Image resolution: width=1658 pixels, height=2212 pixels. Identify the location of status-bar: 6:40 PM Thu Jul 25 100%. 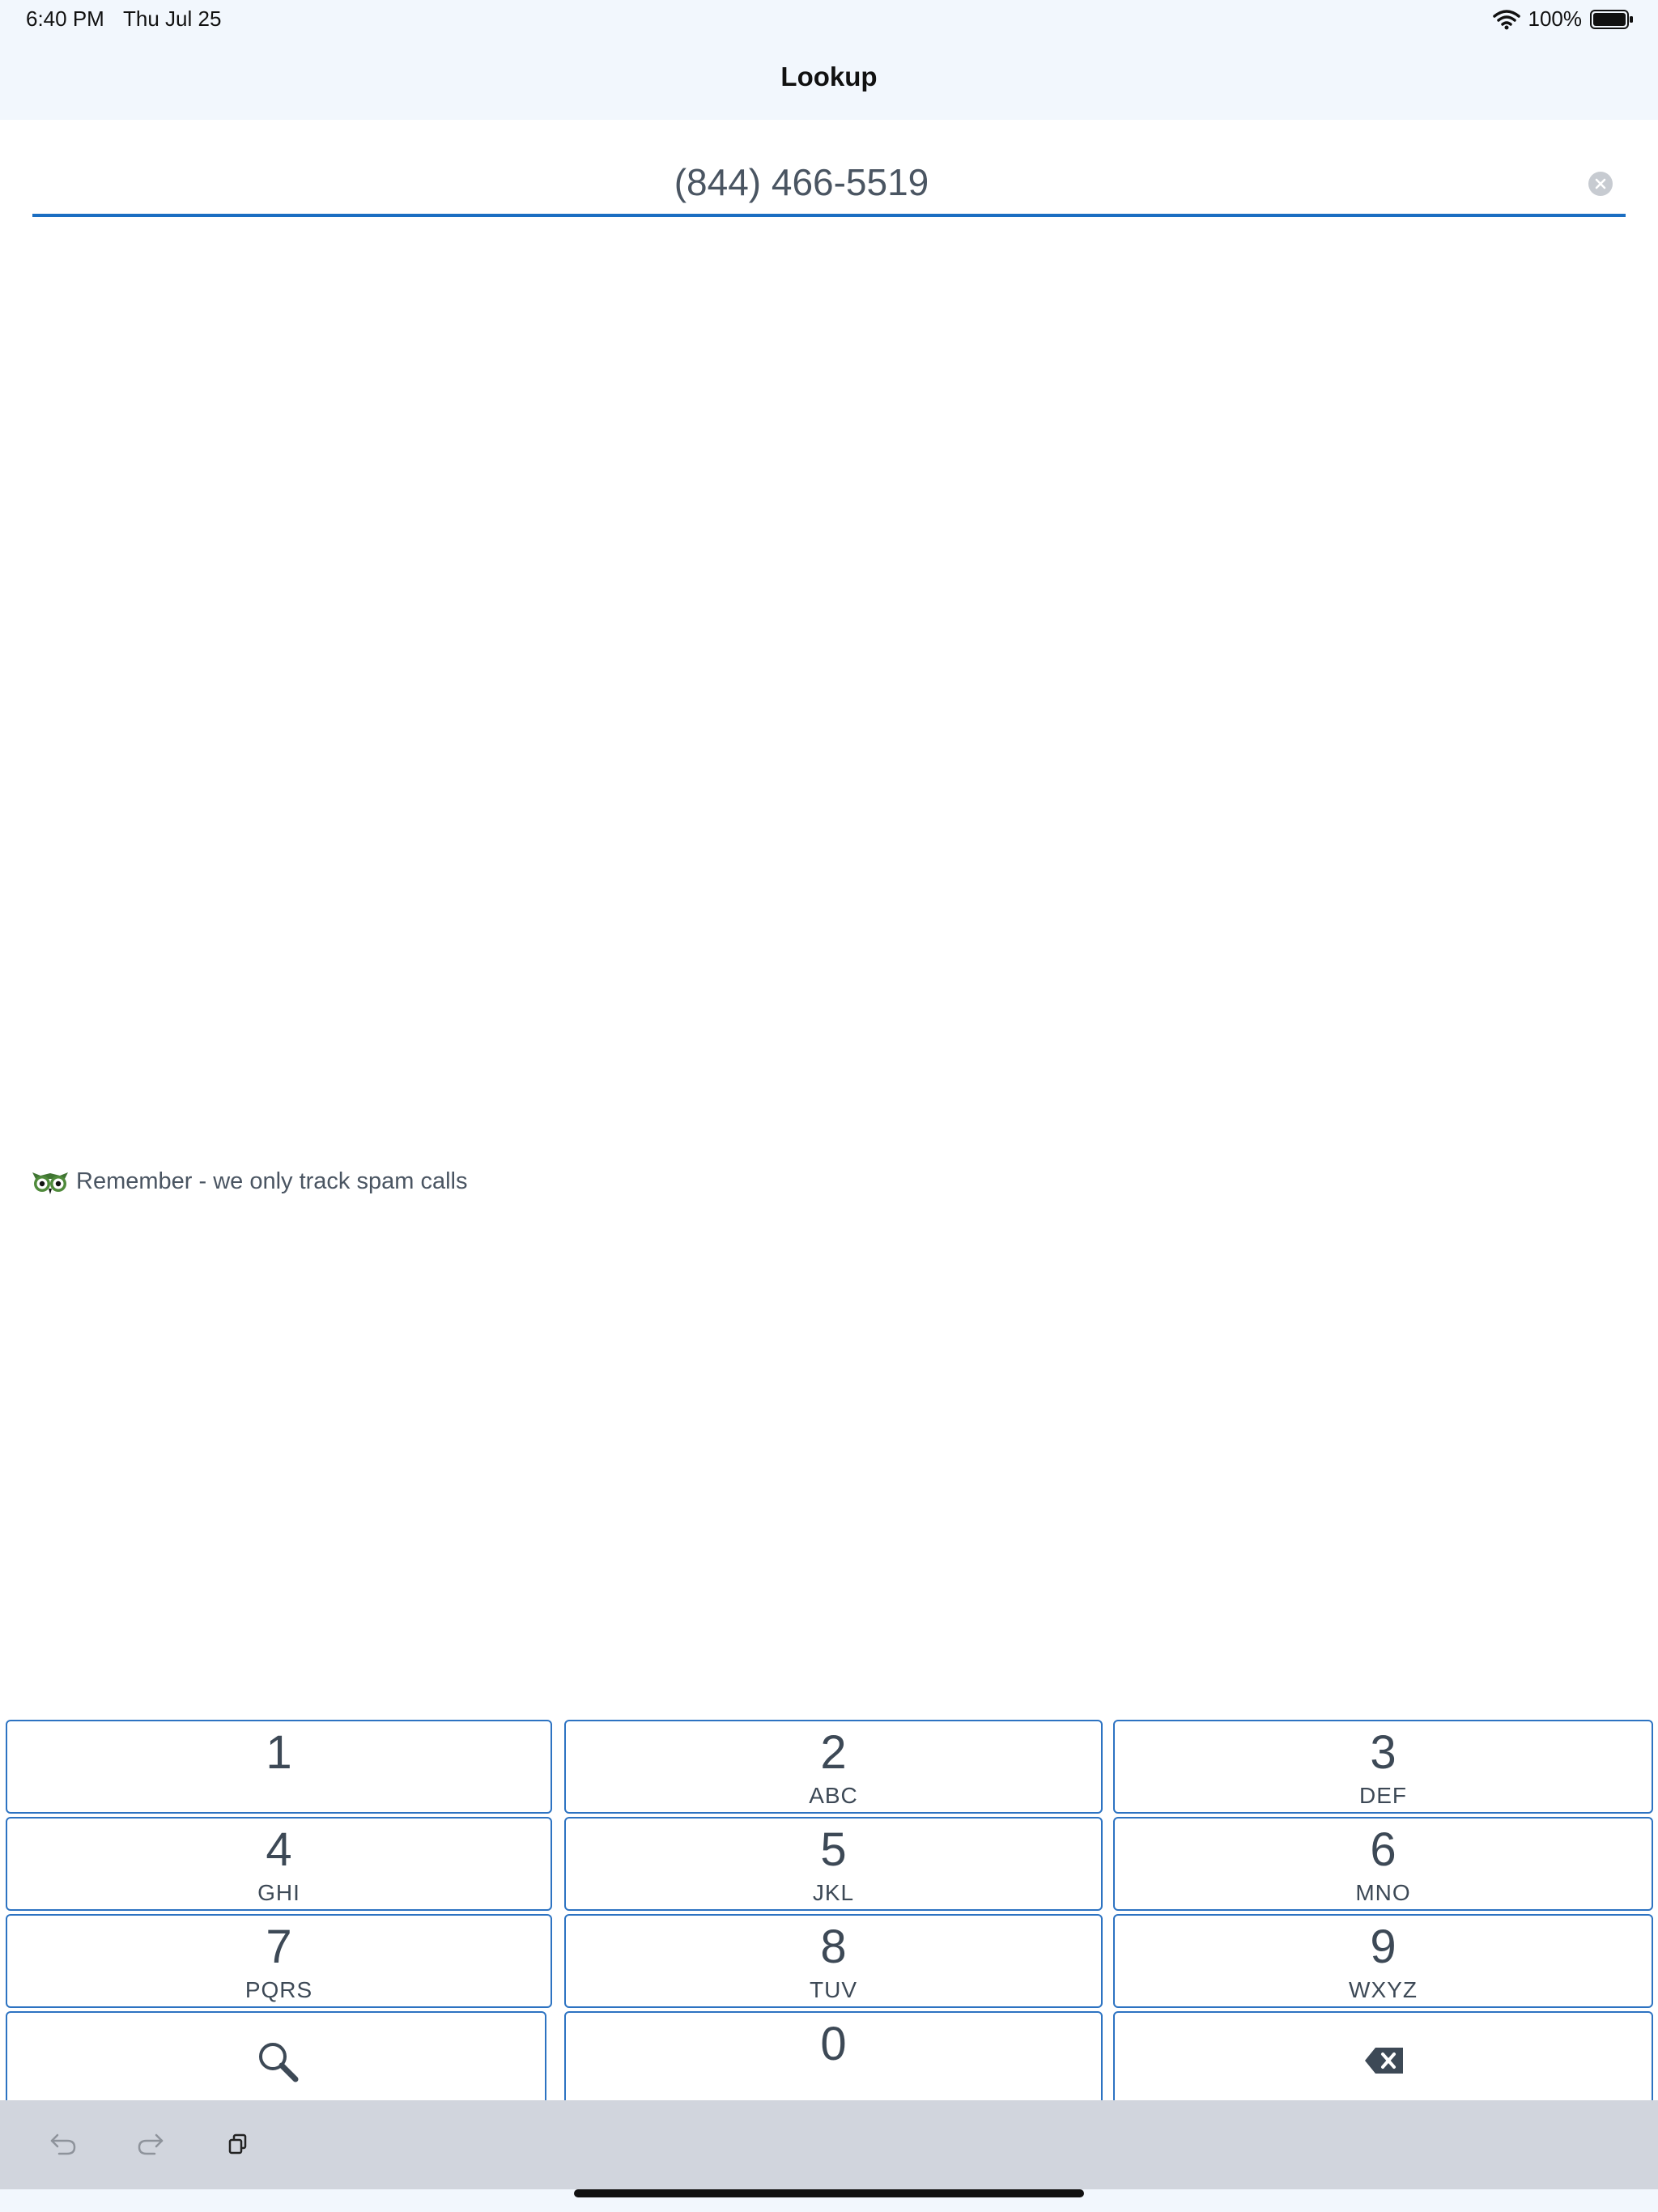
(829, 19).